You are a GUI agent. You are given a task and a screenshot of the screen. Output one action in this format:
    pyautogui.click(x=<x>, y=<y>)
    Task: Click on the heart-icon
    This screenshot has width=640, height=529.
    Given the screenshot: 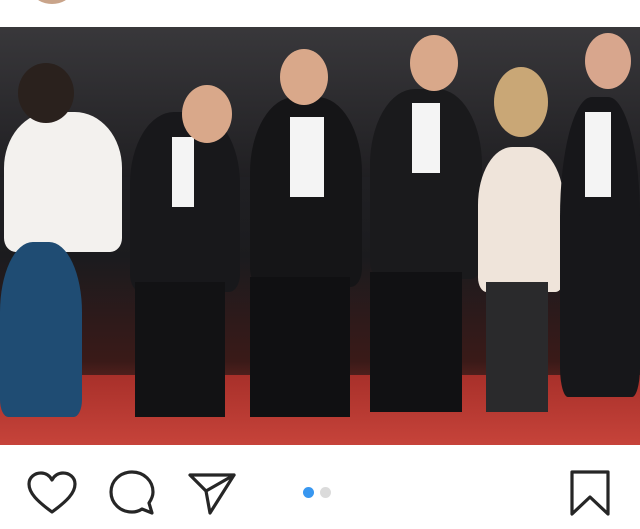 What is the action you would take?
    pyautogui.click(x=52, y=492)
    